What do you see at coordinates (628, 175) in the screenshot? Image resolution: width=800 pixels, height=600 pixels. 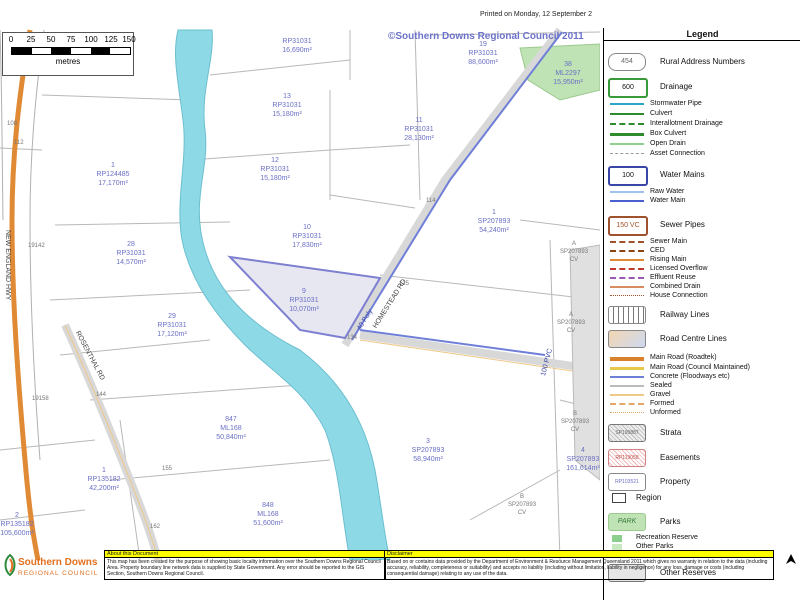 I see `legend-swatch-text: 100` at bounding box center [628, 175].